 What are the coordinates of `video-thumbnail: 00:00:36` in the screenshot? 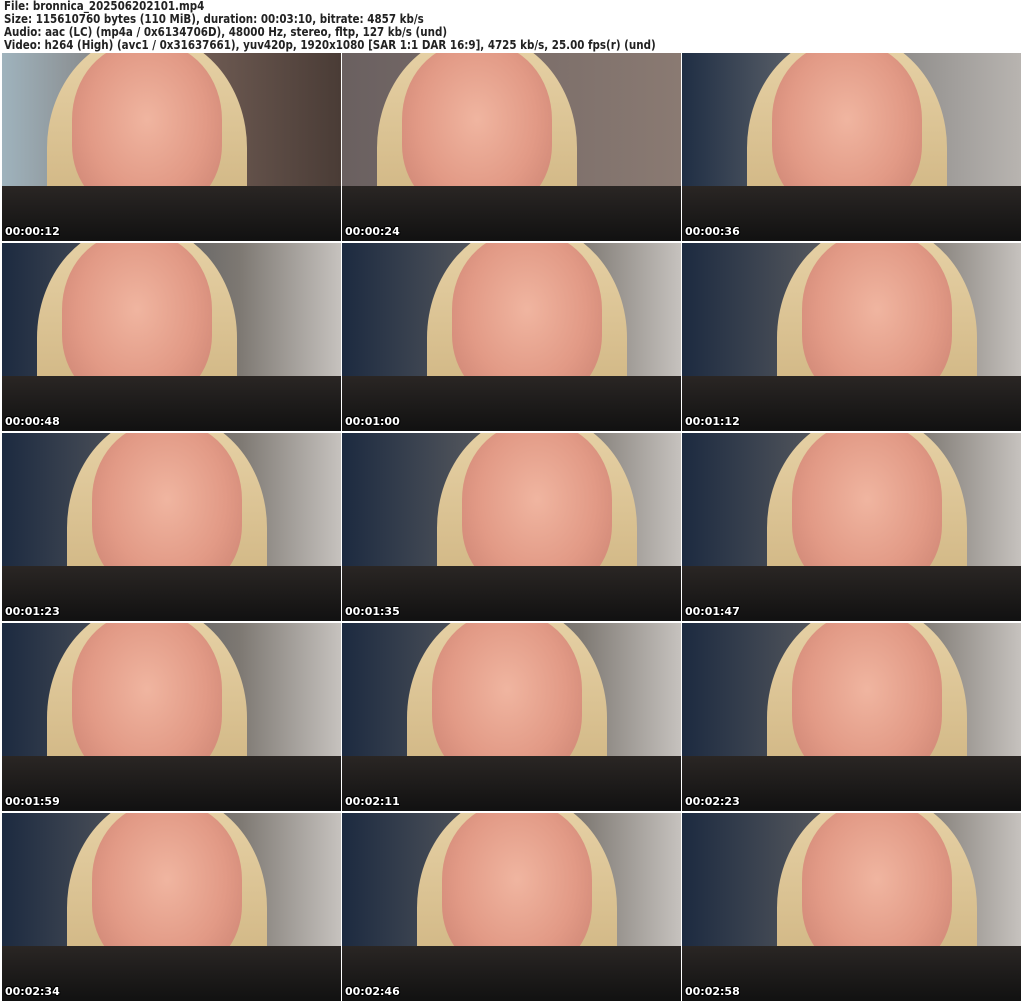 It's located at (851, 147).